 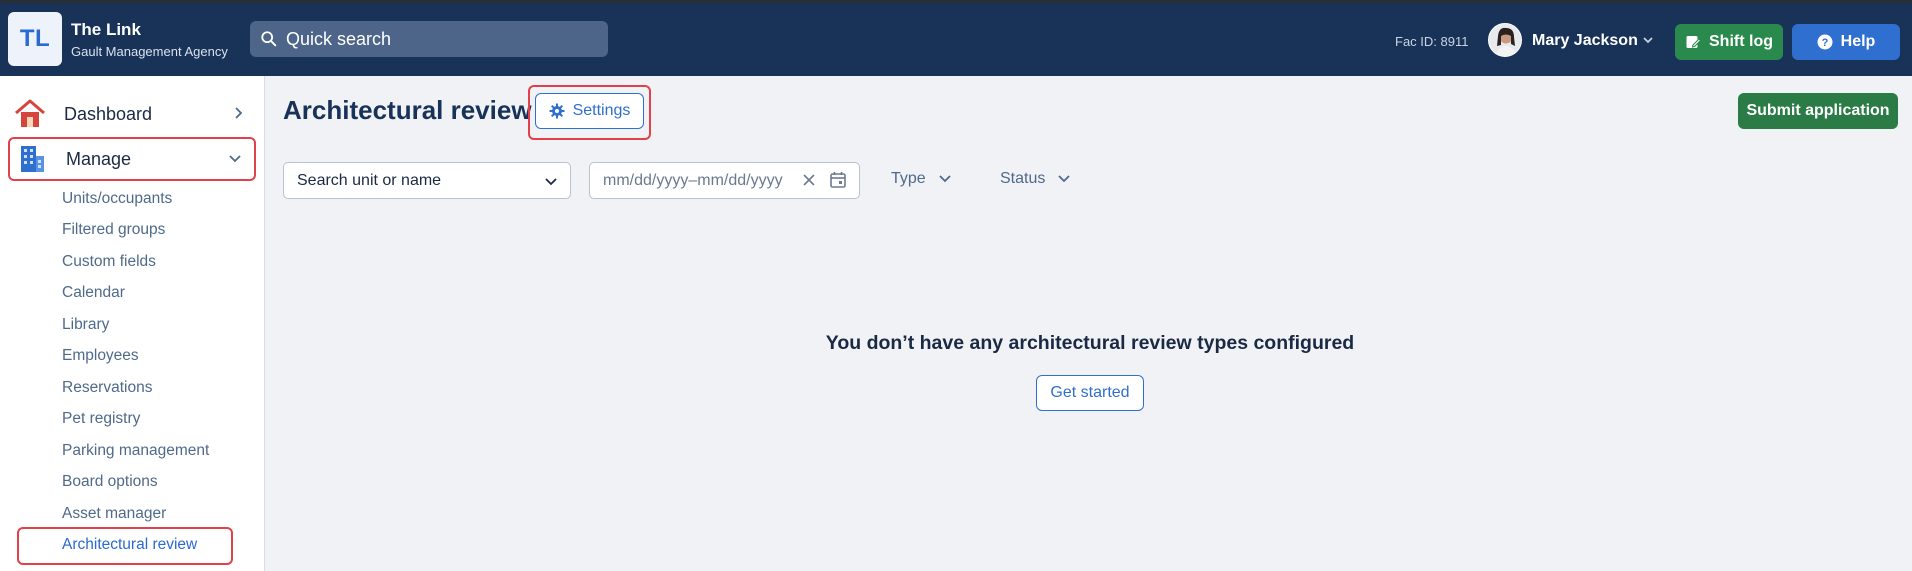 I want to click on settings-label: Settings, so click(x=601, y=110).